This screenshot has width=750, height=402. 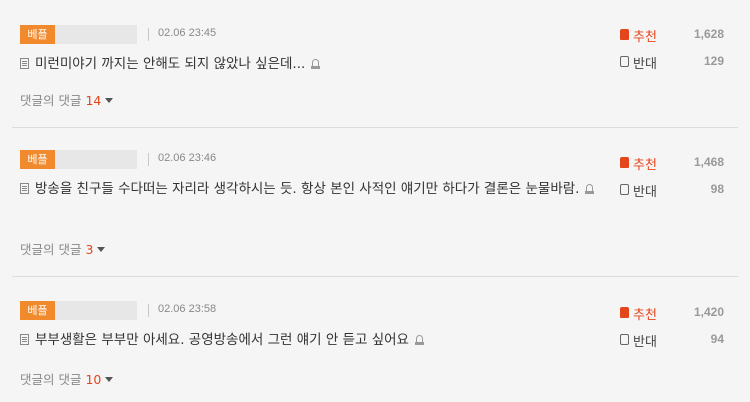 I want to click on upvote-button: 추천 1,420, so click(x=679, y=313).